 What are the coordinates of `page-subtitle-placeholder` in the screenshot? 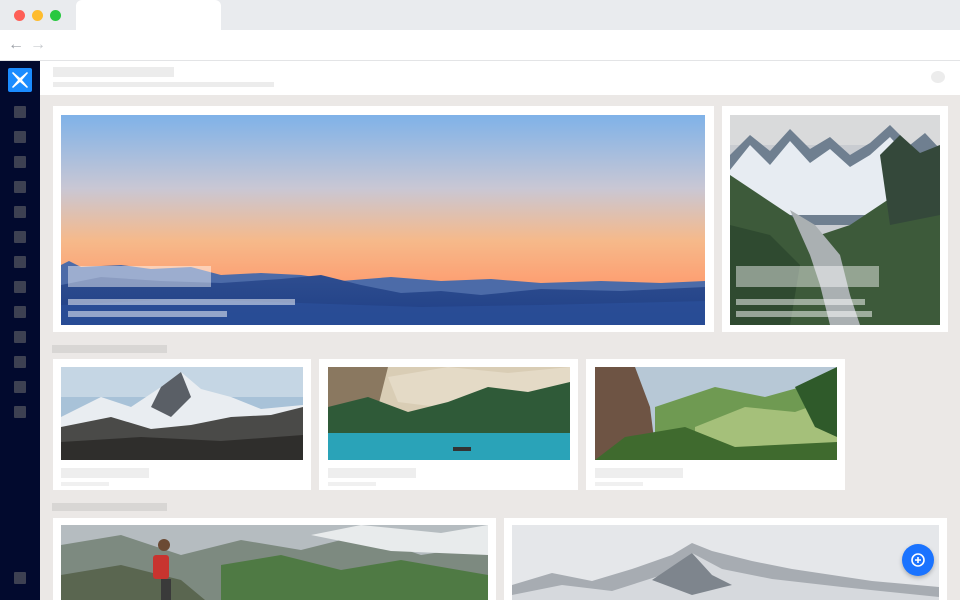 It's located at (163, 84).